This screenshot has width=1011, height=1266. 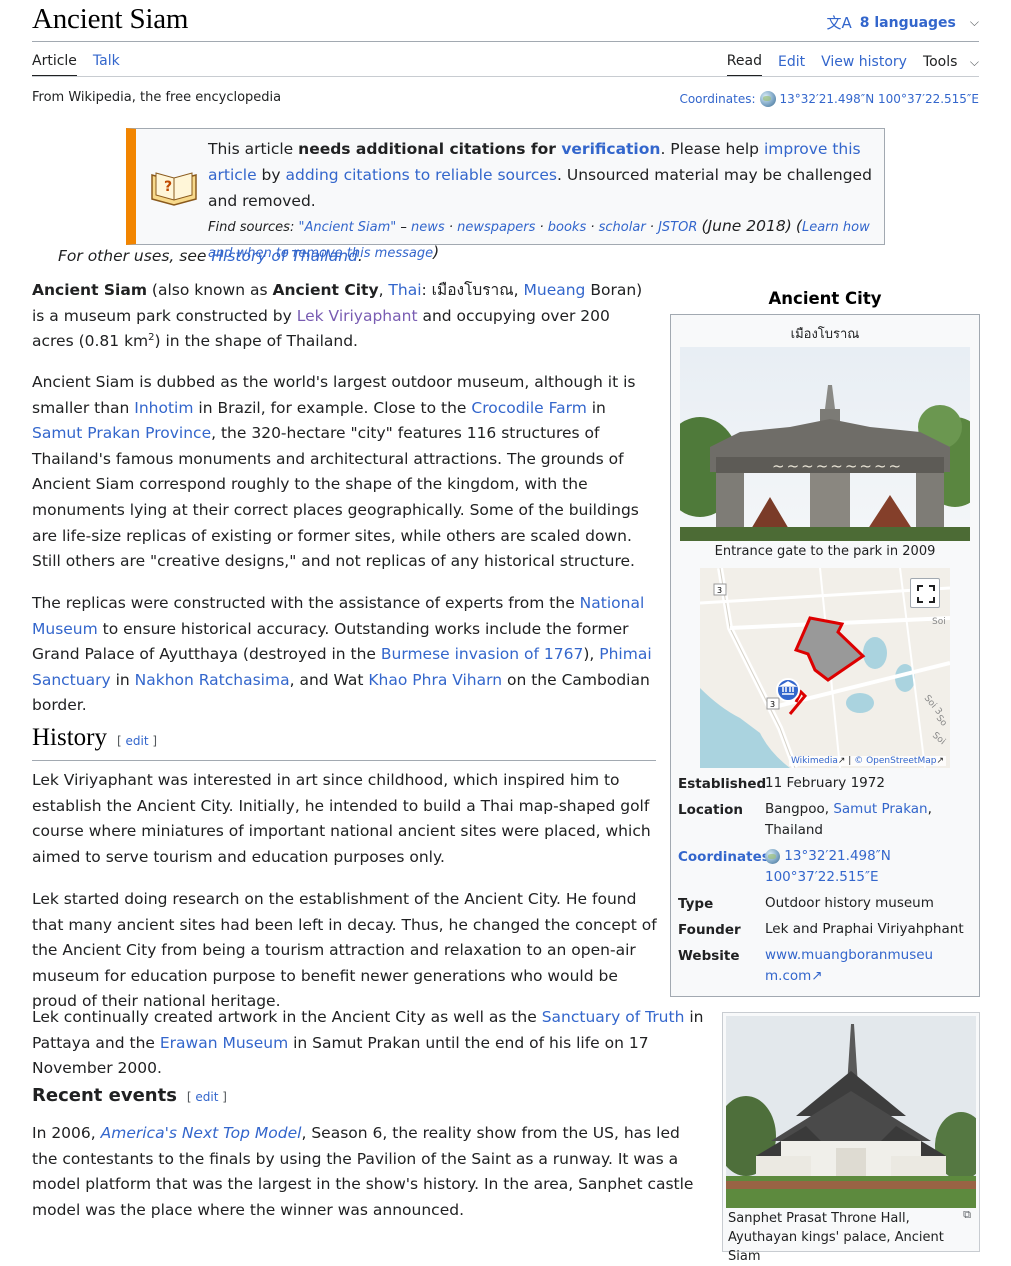 I want to click on notice-text-part: This article, so click(x=253, y=149).